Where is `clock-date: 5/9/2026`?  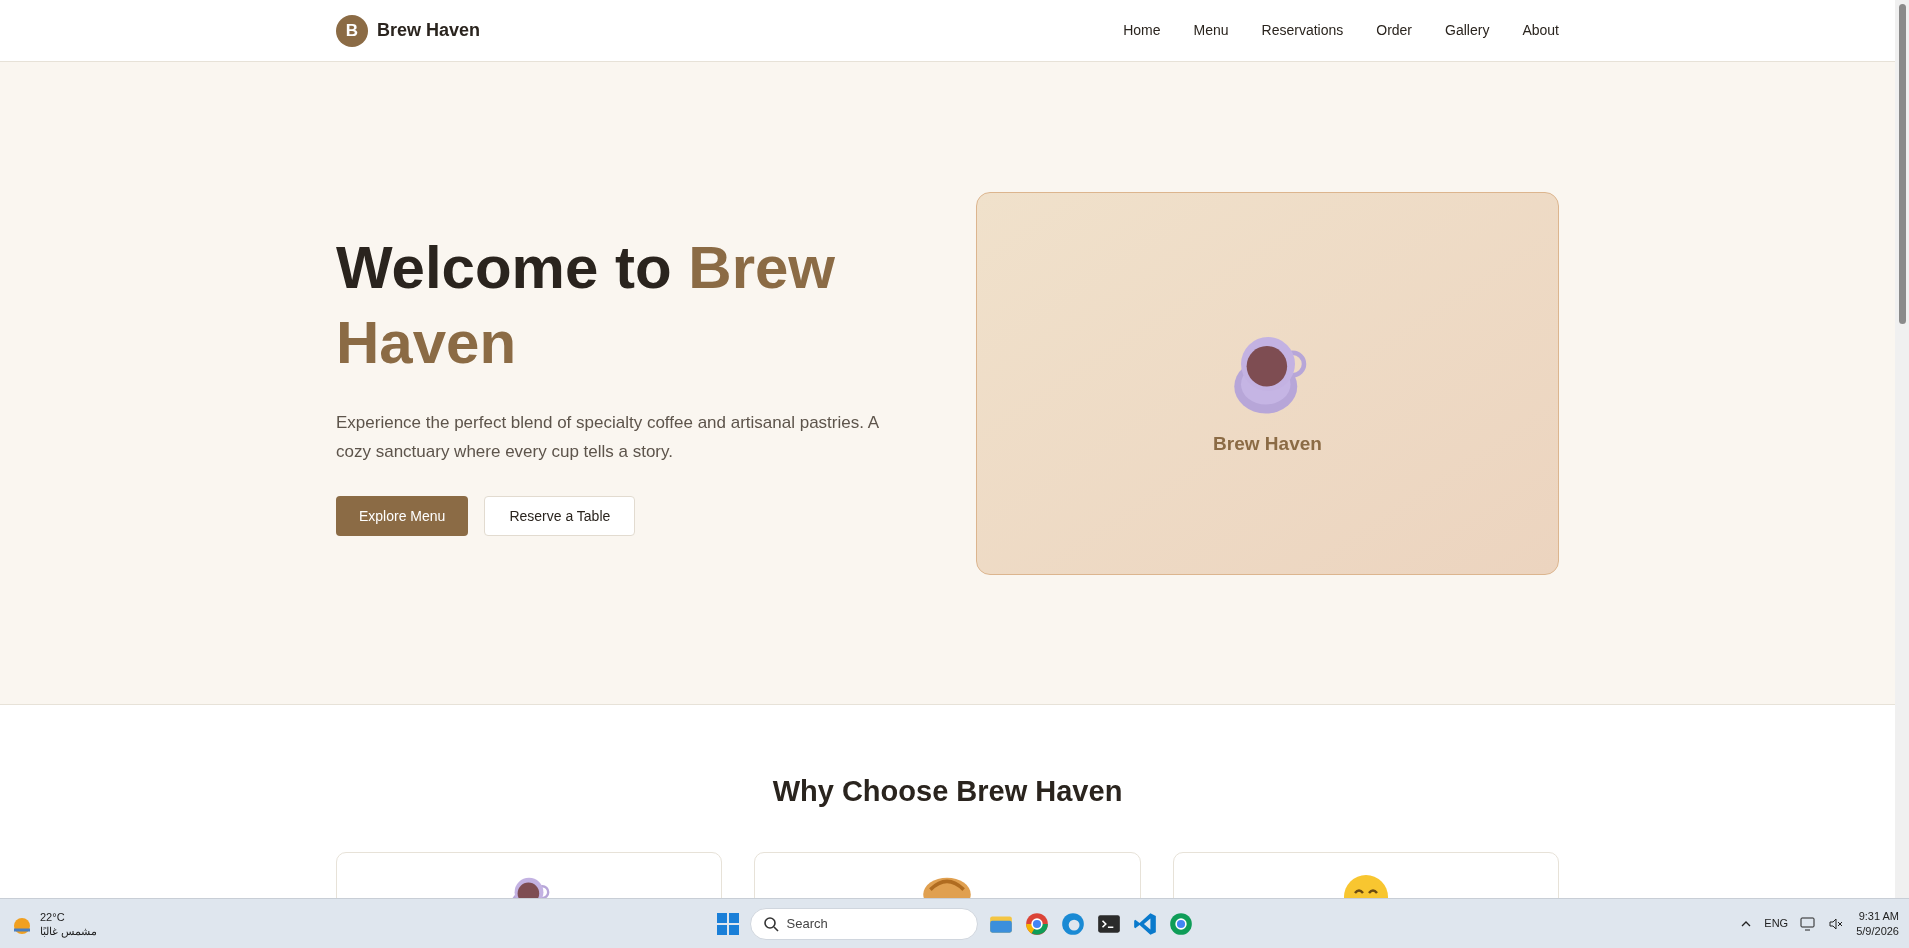 clock-date: 5/9/2026 is located at coordinates (1877, 931).